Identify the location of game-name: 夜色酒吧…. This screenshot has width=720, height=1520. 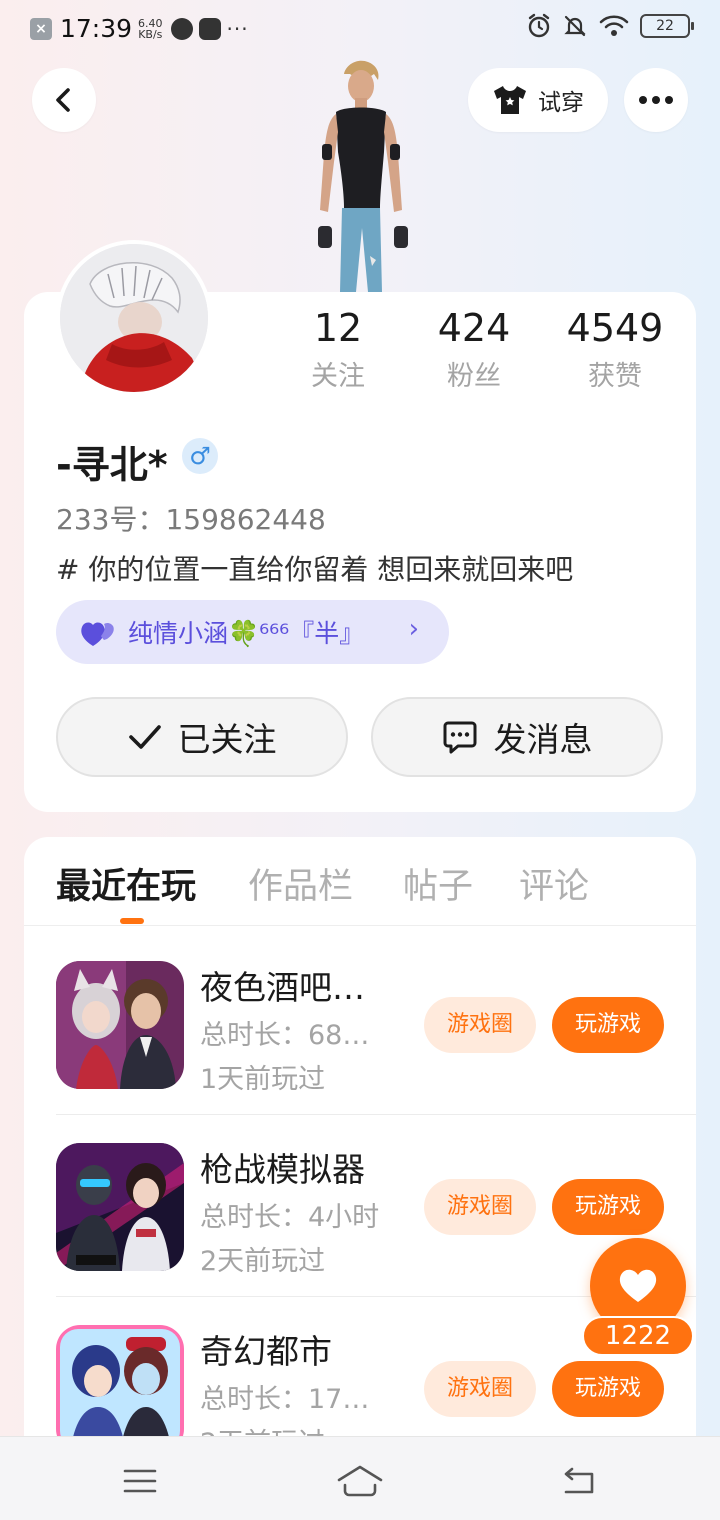
(282, 987).